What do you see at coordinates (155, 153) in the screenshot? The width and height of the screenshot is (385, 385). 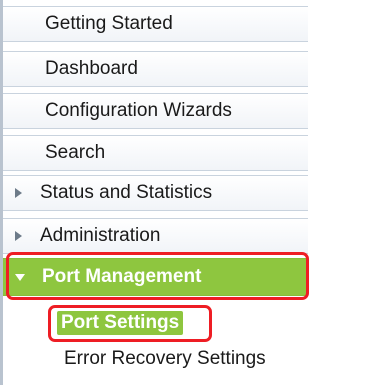 I see `nav-item-search: Search` at bounding box center [155, 153].